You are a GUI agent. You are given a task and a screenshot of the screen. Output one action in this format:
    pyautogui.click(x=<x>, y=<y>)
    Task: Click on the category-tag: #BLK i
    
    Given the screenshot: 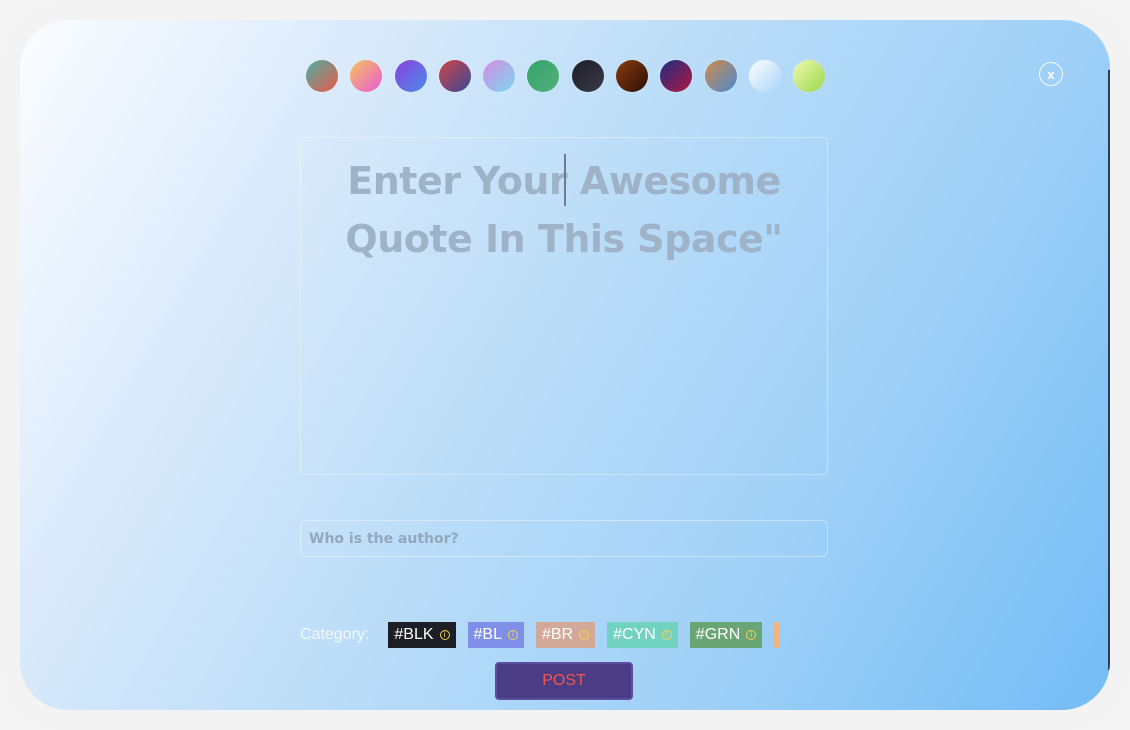 What is the action you would take?
    pyautogui.click(x=422, y=635)
    